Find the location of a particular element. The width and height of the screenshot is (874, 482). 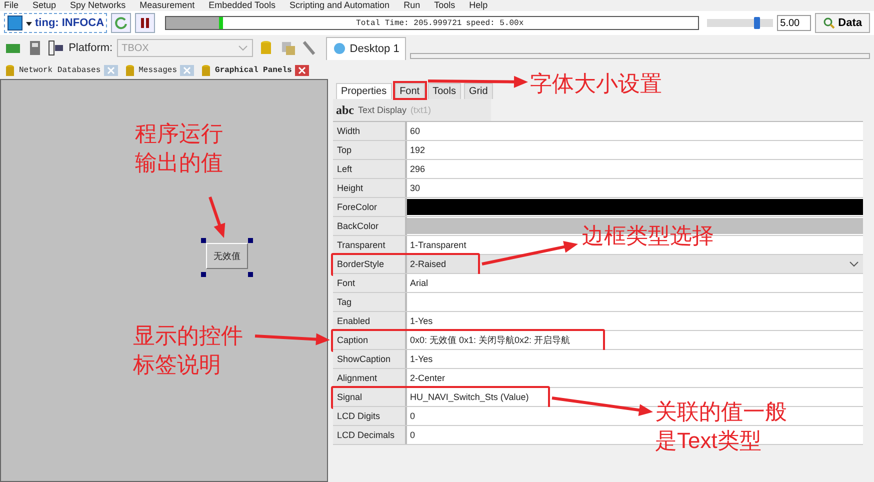

property-name: BorderStyle is located at coordinates (360, 264).